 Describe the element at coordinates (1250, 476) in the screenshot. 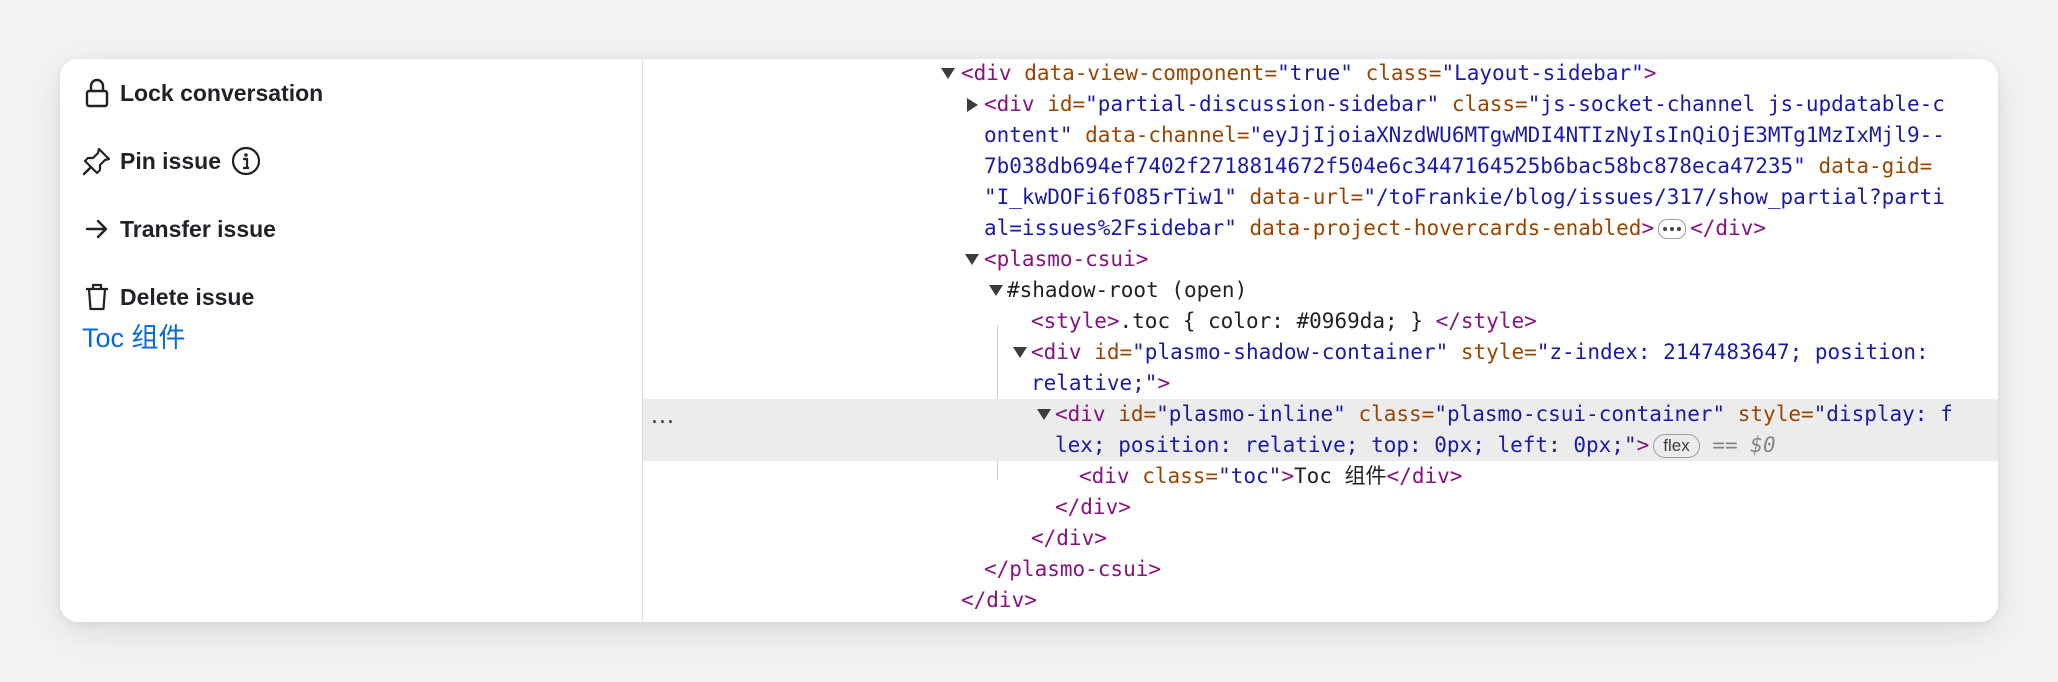

I see `attr-value: "toc"` at that location.